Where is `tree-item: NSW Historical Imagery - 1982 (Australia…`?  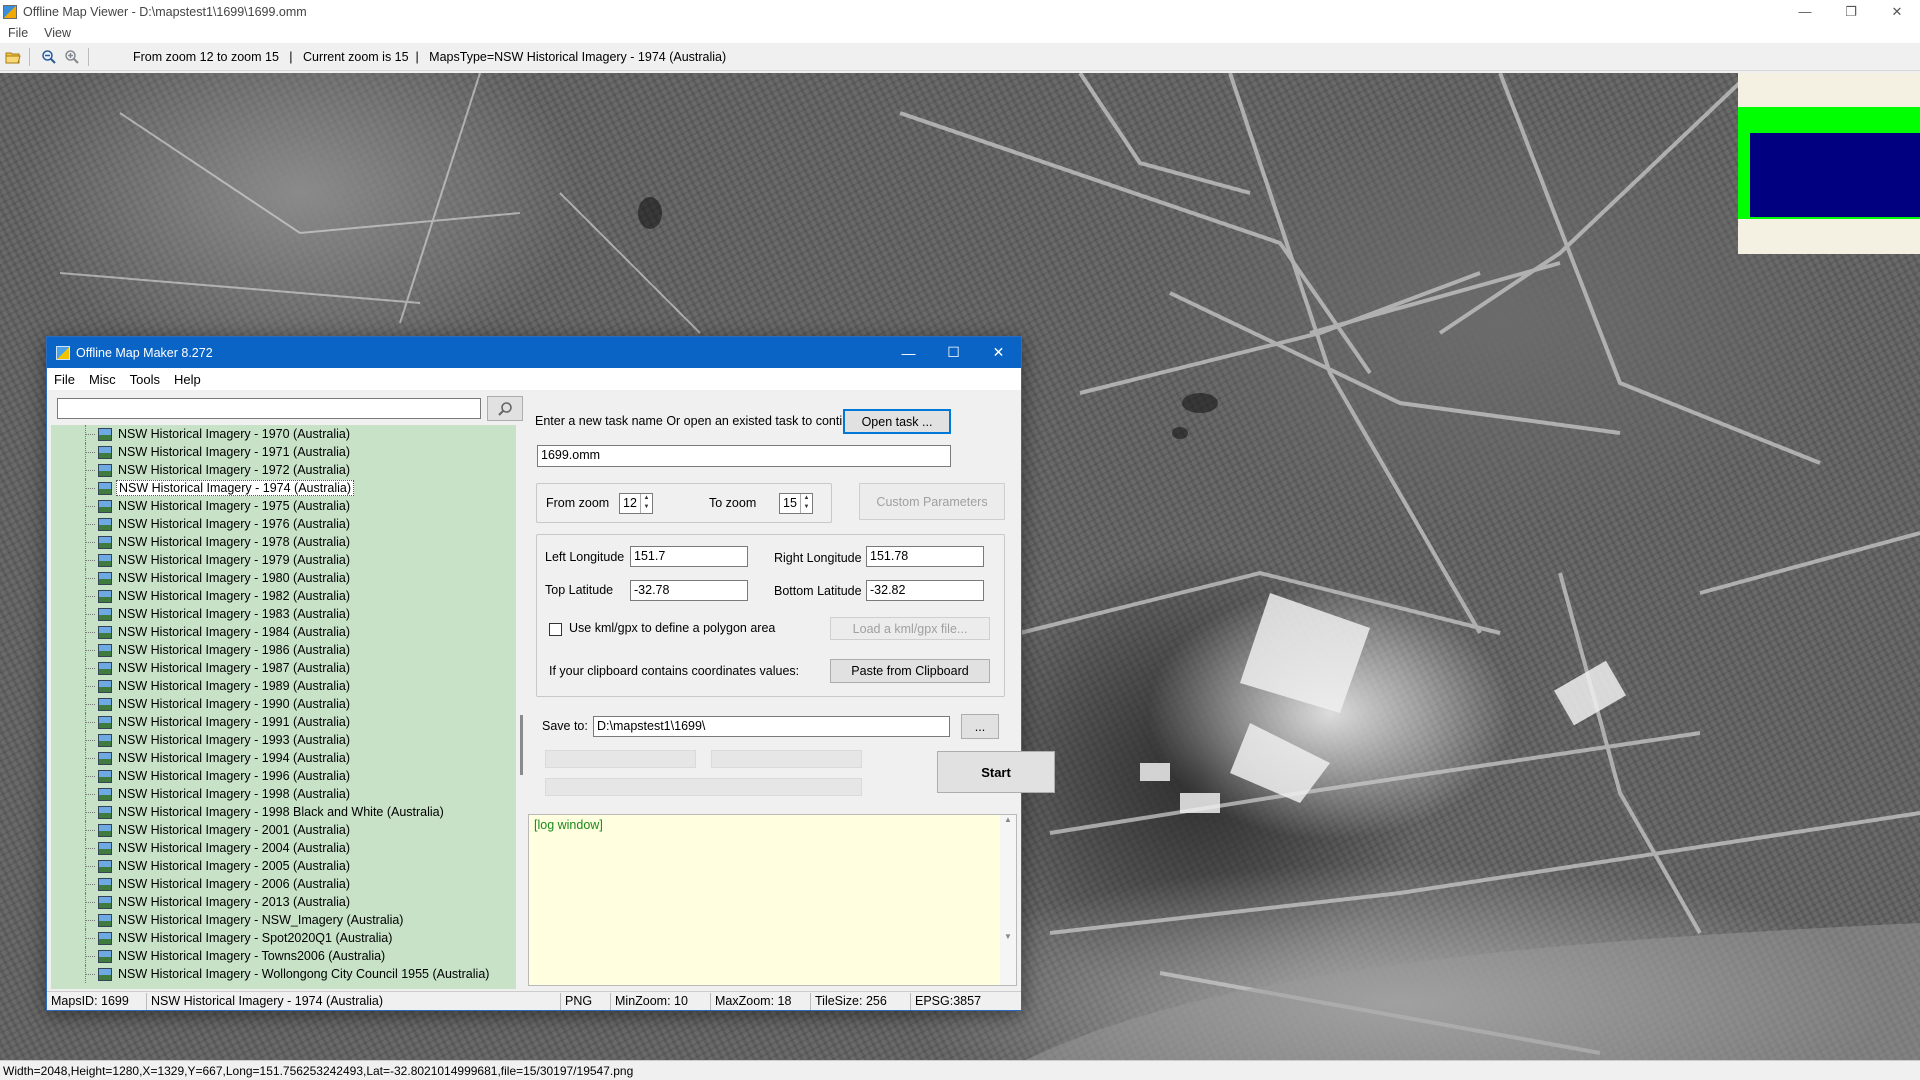
tree-item: NSW Historical Imagery - 1982 (Australia… is located at coordinates (201, 596).